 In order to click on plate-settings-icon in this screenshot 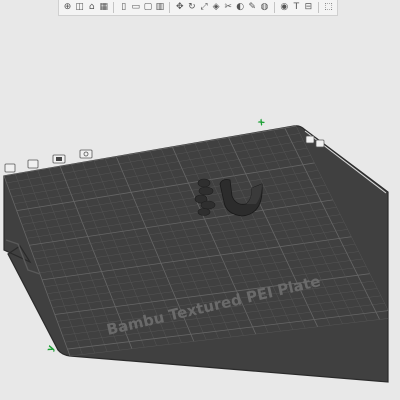, I will do `click(320, 143)`.